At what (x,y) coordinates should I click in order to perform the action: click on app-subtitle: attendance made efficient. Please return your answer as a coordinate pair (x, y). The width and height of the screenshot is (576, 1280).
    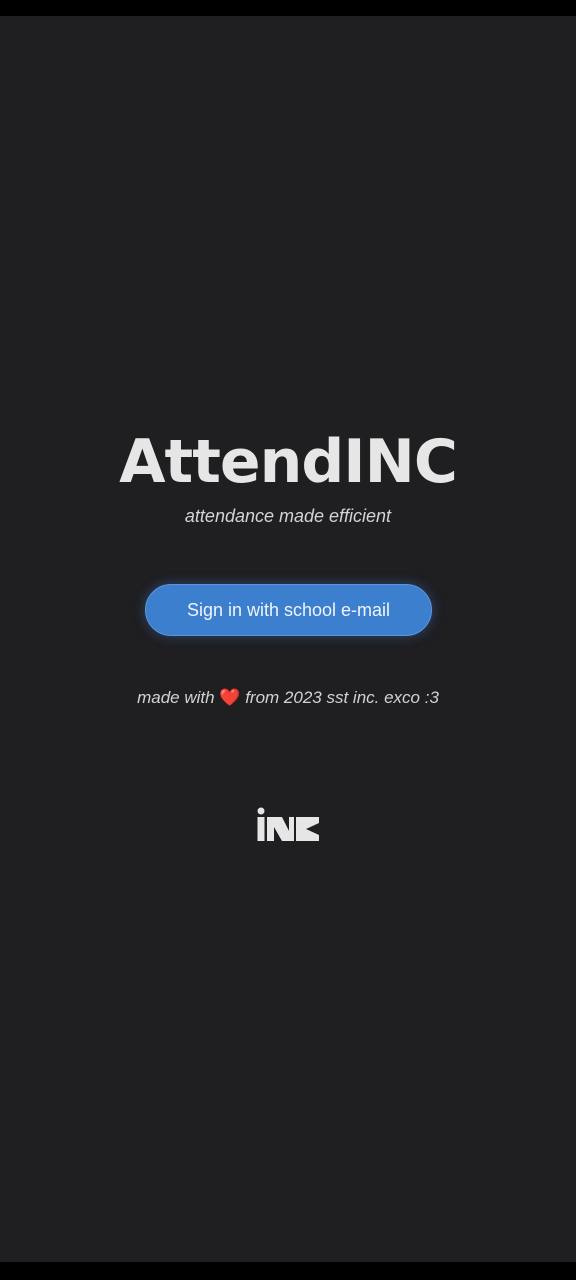
    Looking at the image, I should click on (288, 516).